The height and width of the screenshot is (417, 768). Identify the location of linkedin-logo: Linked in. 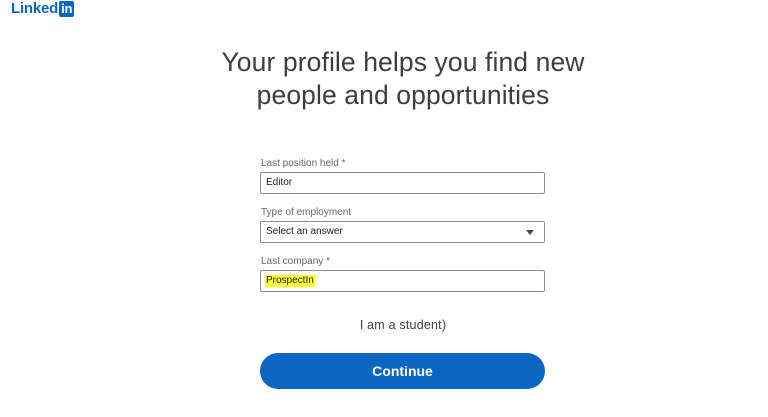
(43, 9).